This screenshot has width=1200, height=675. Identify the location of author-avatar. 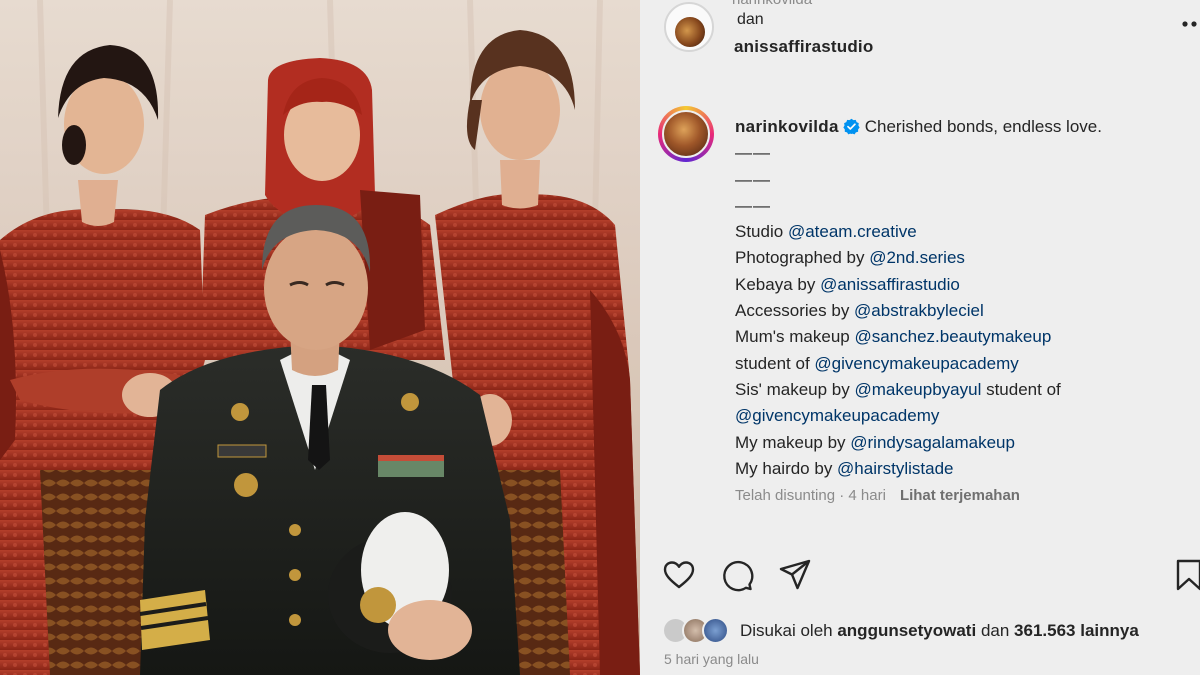
(686, 134).